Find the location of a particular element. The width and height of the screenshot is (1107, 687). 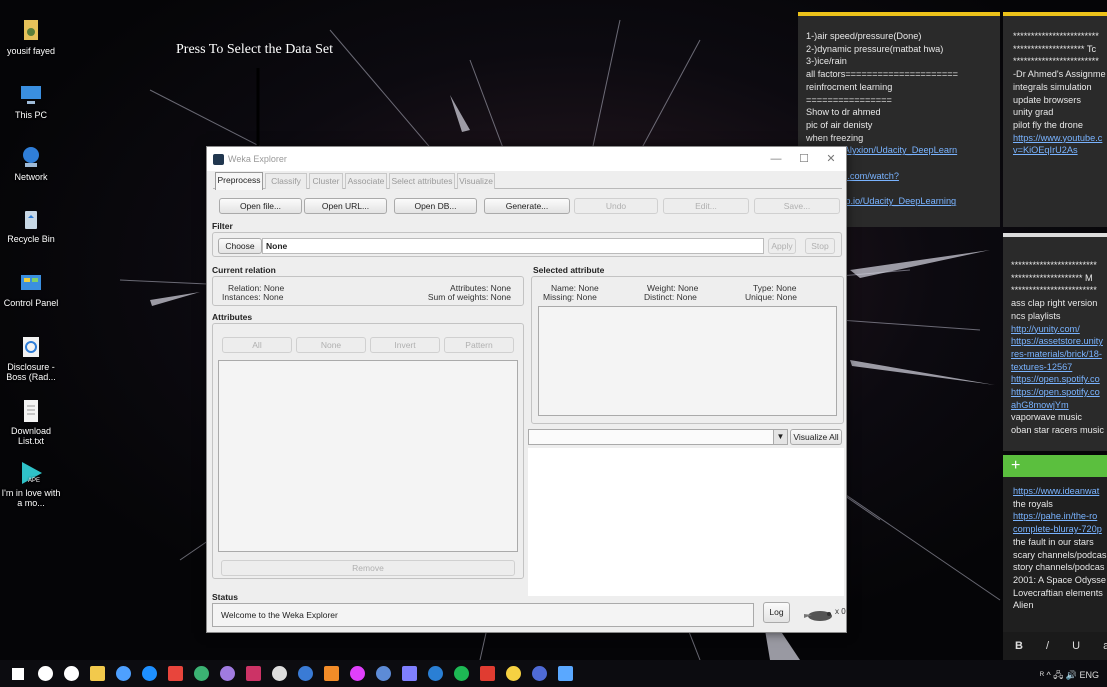

tab-classify: Classify is located at coordinates (286, 181).